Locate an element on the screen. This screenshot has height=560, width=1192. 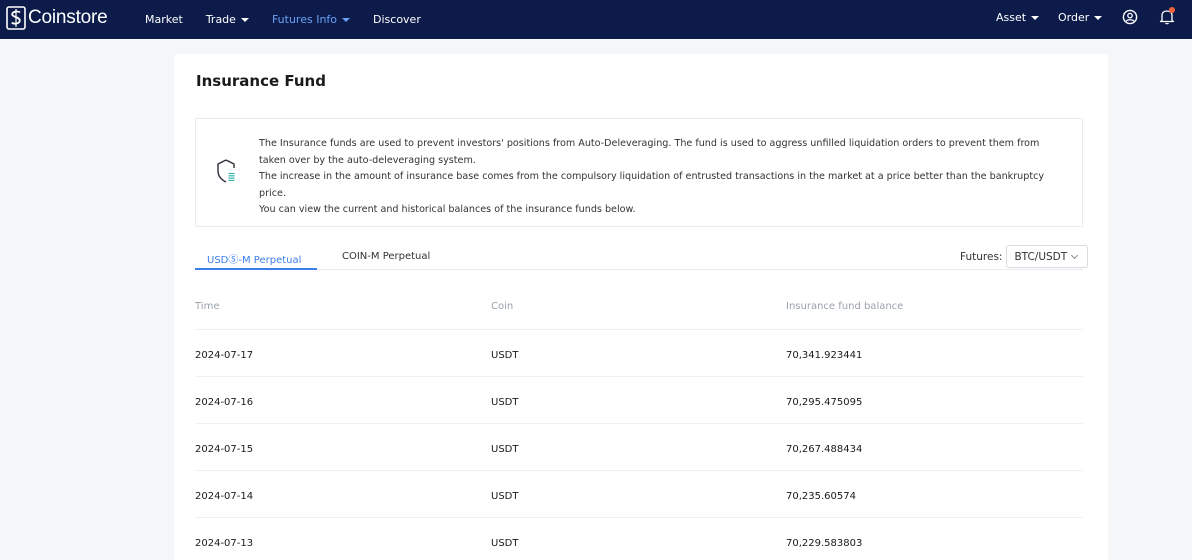
coinstore-logo-icon is located at coordinates (16, 18).